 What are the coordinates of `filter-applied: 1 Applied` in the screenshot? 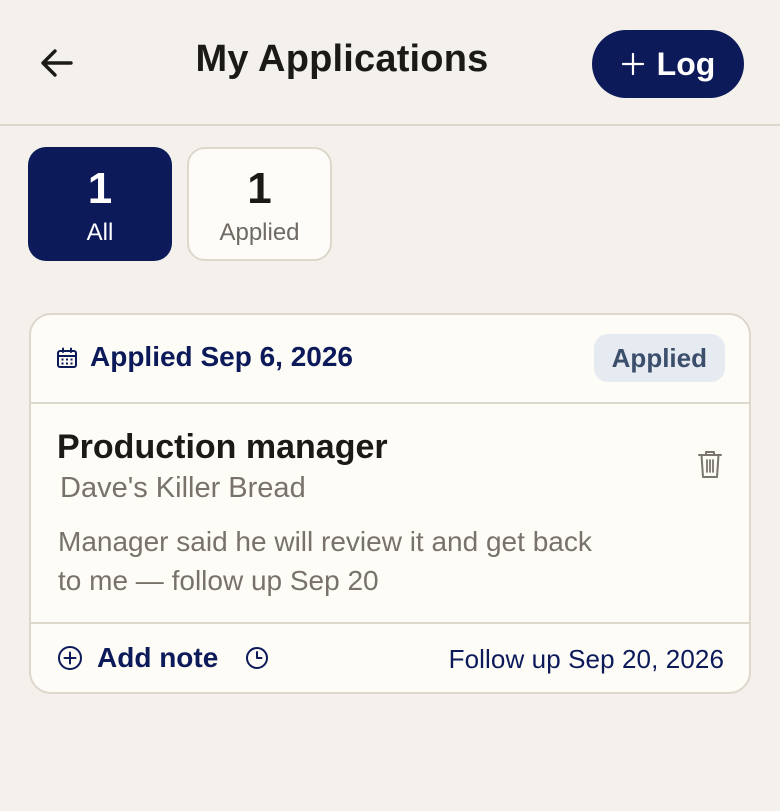 It's located at (259, 204).